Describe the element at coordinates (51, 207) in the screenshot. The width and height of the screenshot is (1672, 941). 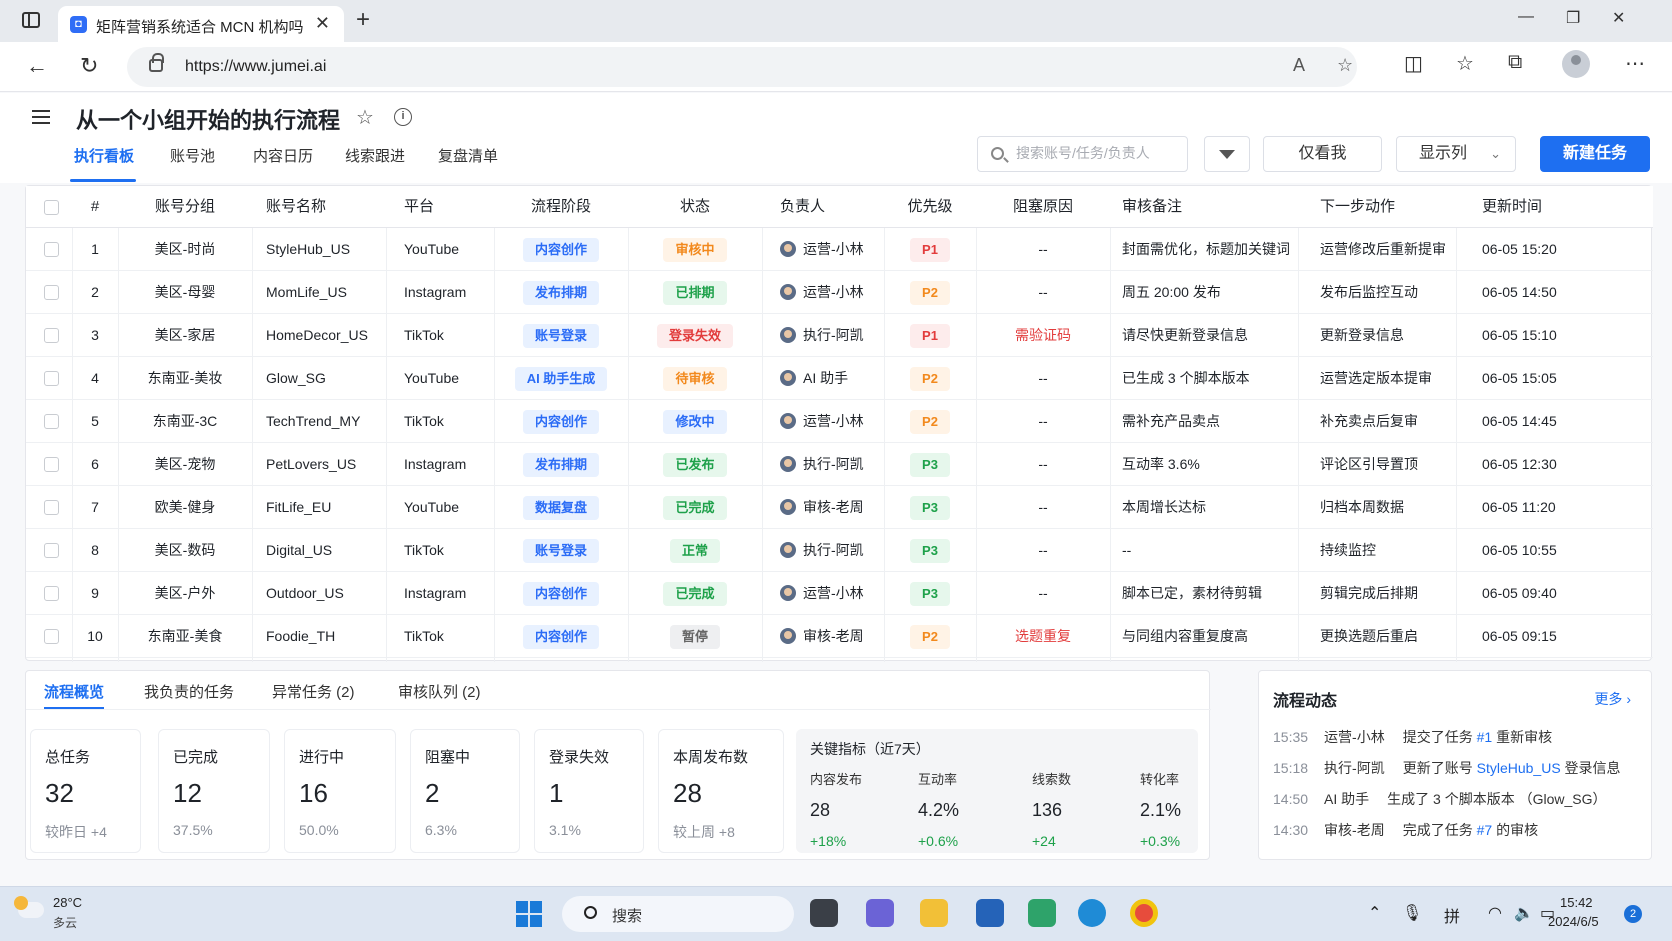
I see `select-all-checkbox` at that location.